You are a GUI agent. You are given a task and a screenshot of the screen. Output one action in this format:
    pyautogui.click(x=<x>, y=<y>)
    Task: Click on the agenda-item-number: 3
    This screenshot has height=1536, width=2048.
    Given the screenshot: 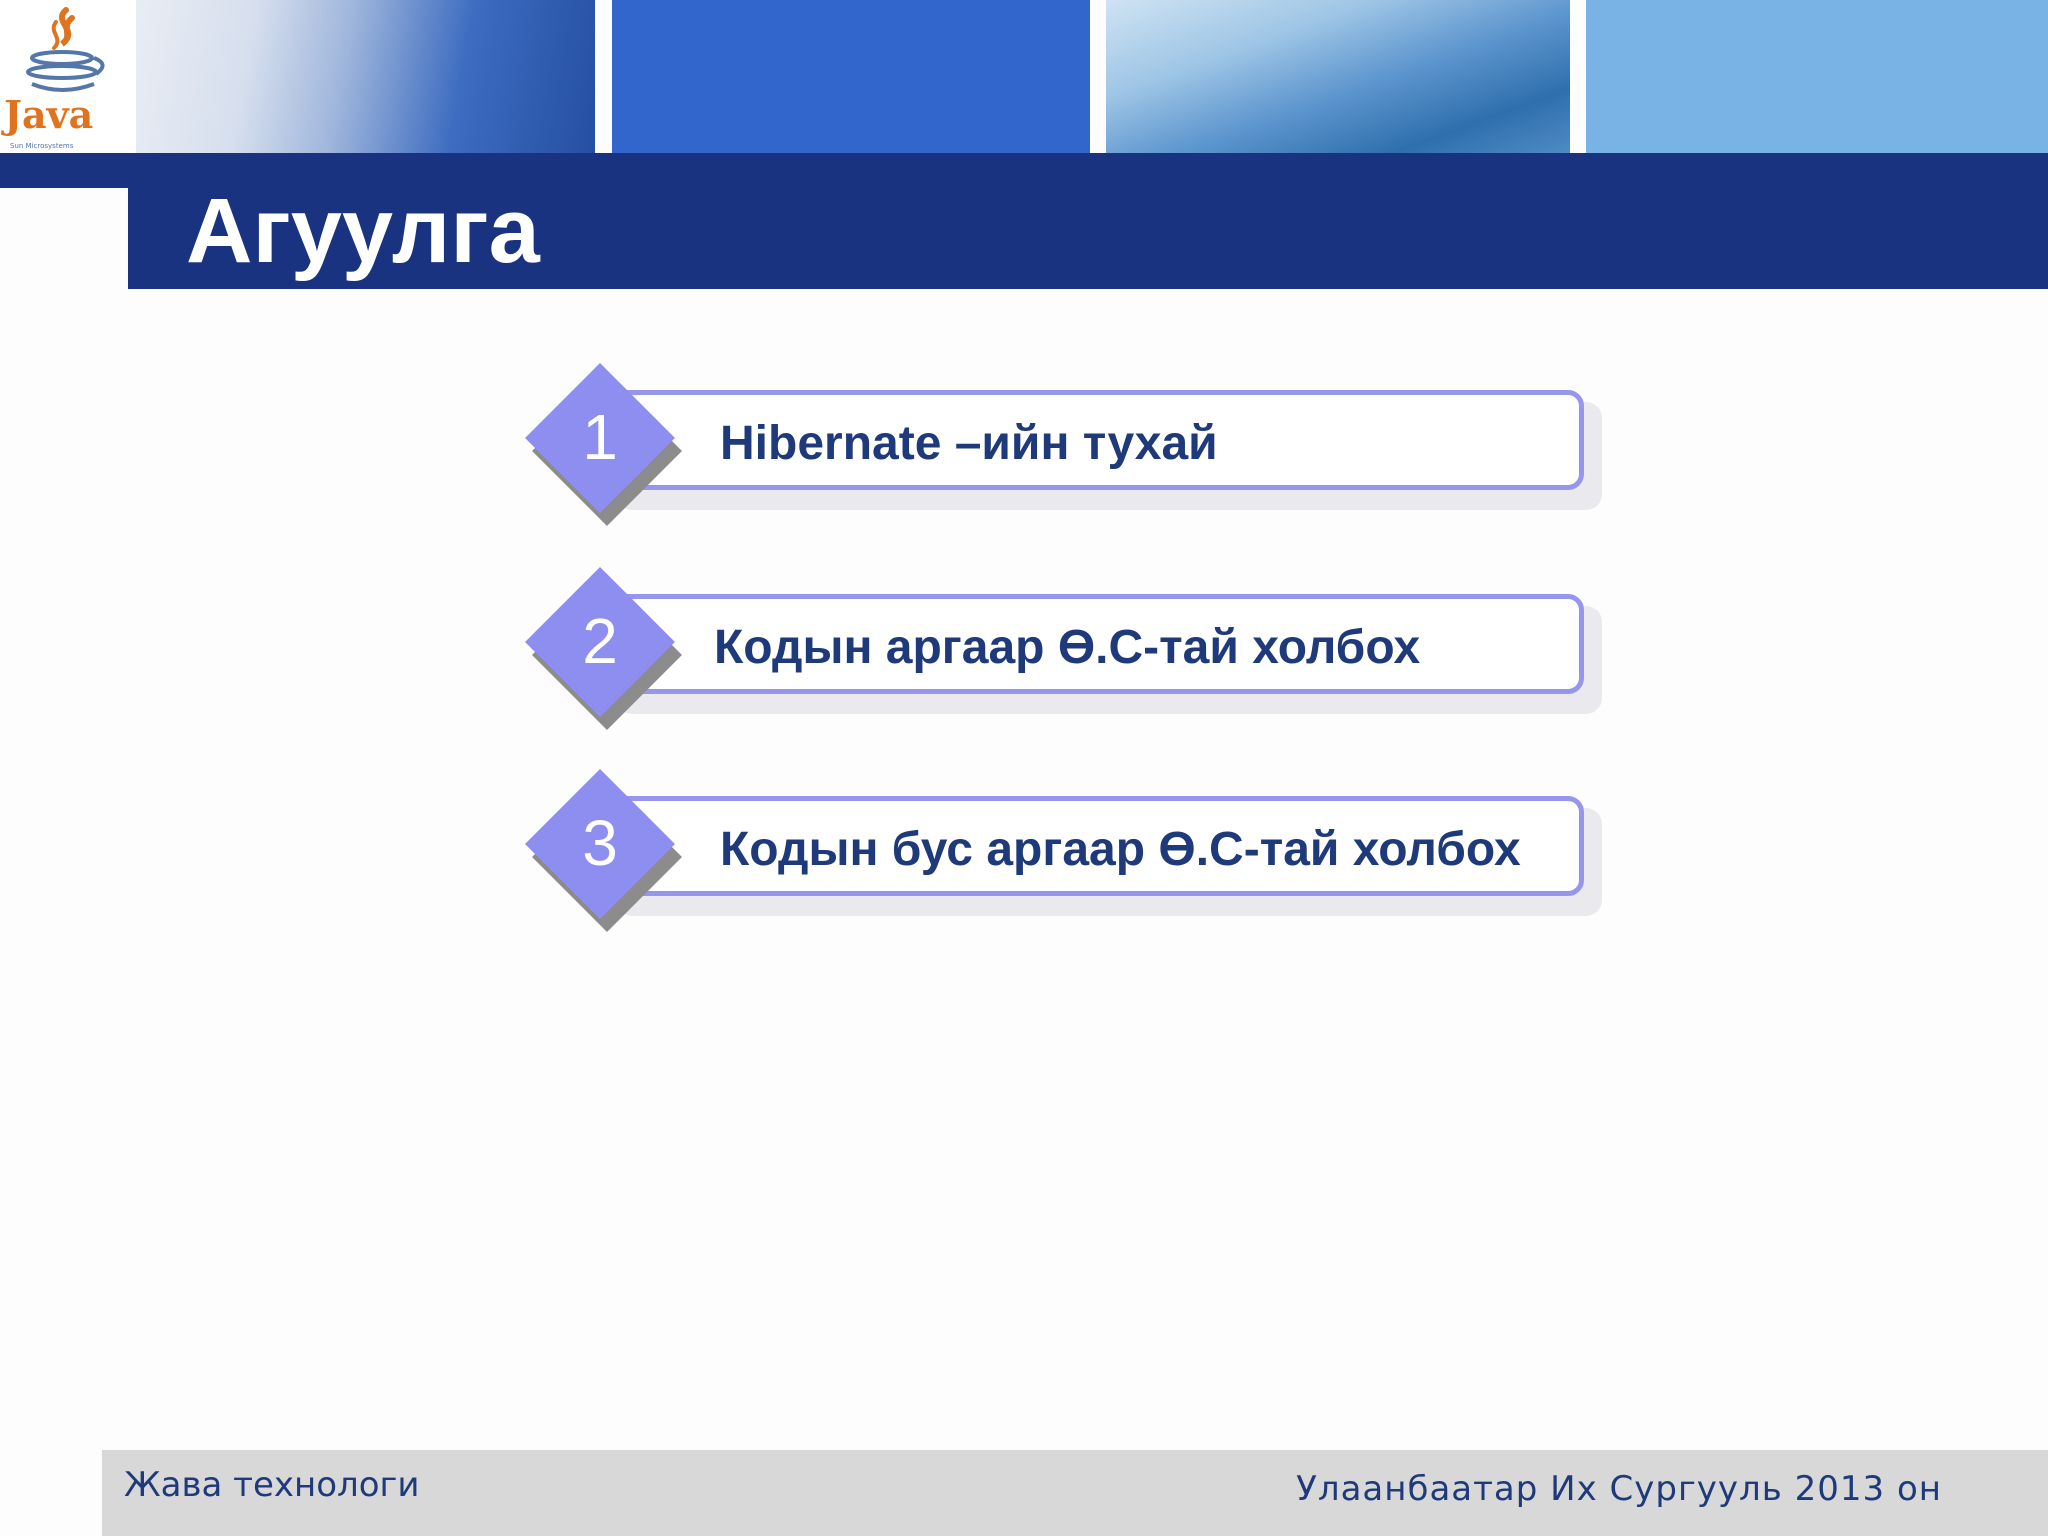 What is the action you would take?
    pyautogui.click(x=600, y=843)
    